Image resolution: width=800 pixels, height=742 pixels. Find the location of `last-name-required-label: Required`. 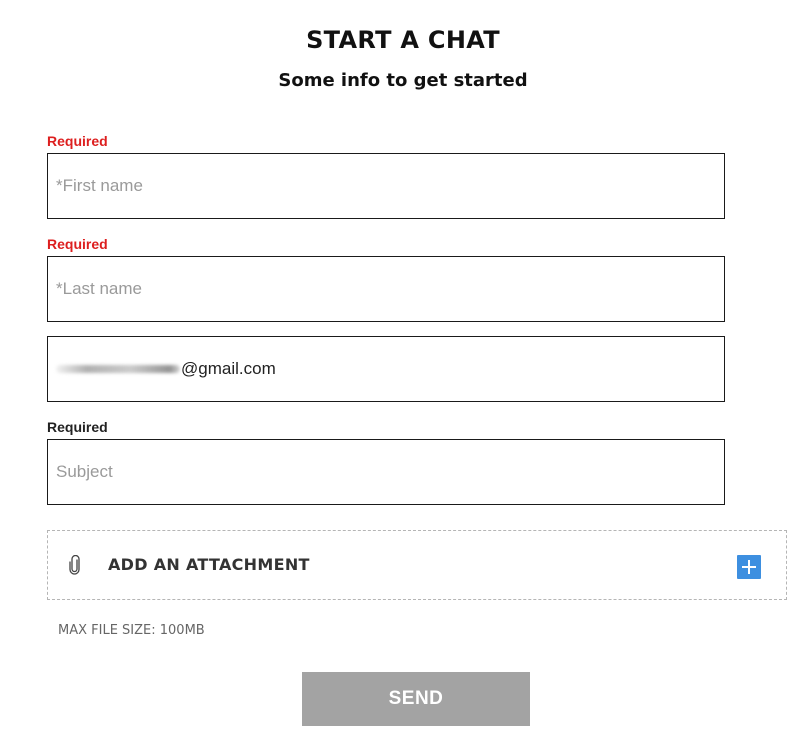

last-name-required-label: Required is located at coordinates (77, 244).